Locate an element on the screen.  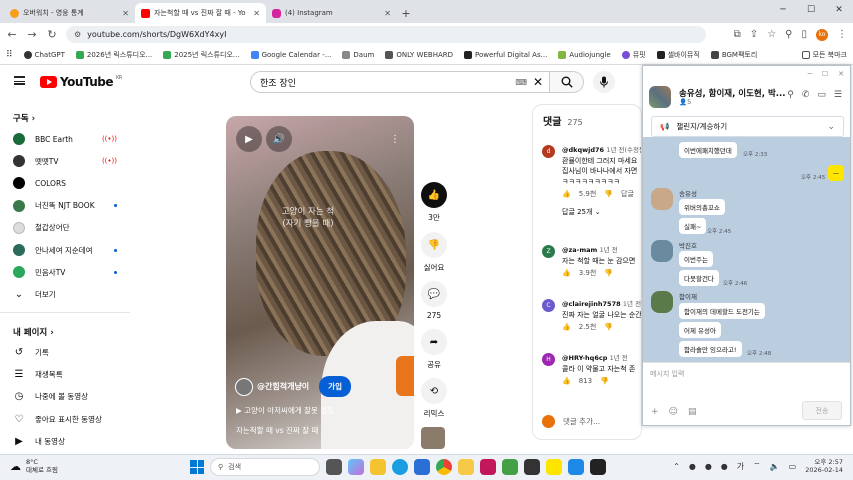
remix-button: ⟲ 리믹스 is located at coordinates (434, 398).